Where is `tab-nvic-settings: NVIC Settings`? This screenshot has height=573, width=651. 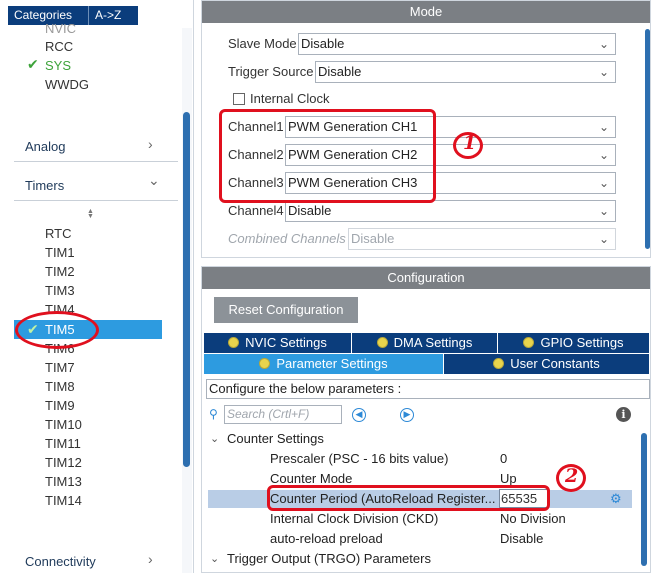
tab-nvic-settings: NVIC Settings is located at coordinates (278, 343).